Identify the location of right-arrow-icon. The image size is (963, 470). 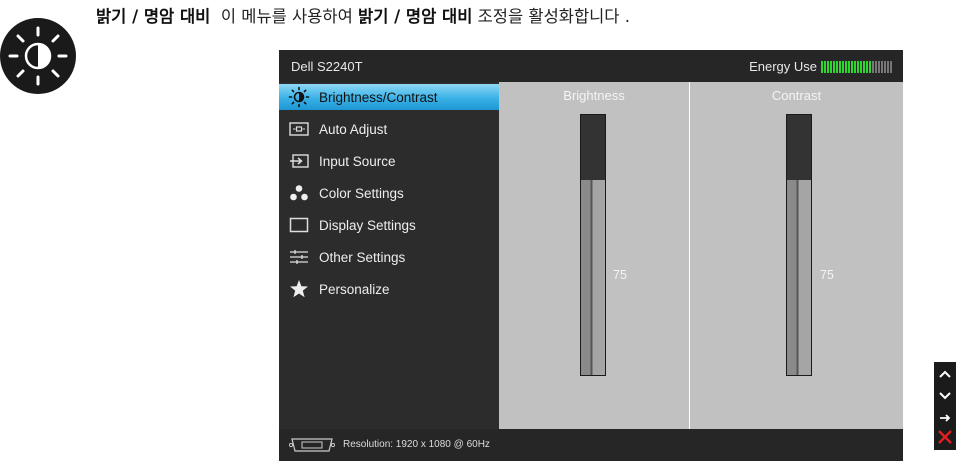
(945, 417).